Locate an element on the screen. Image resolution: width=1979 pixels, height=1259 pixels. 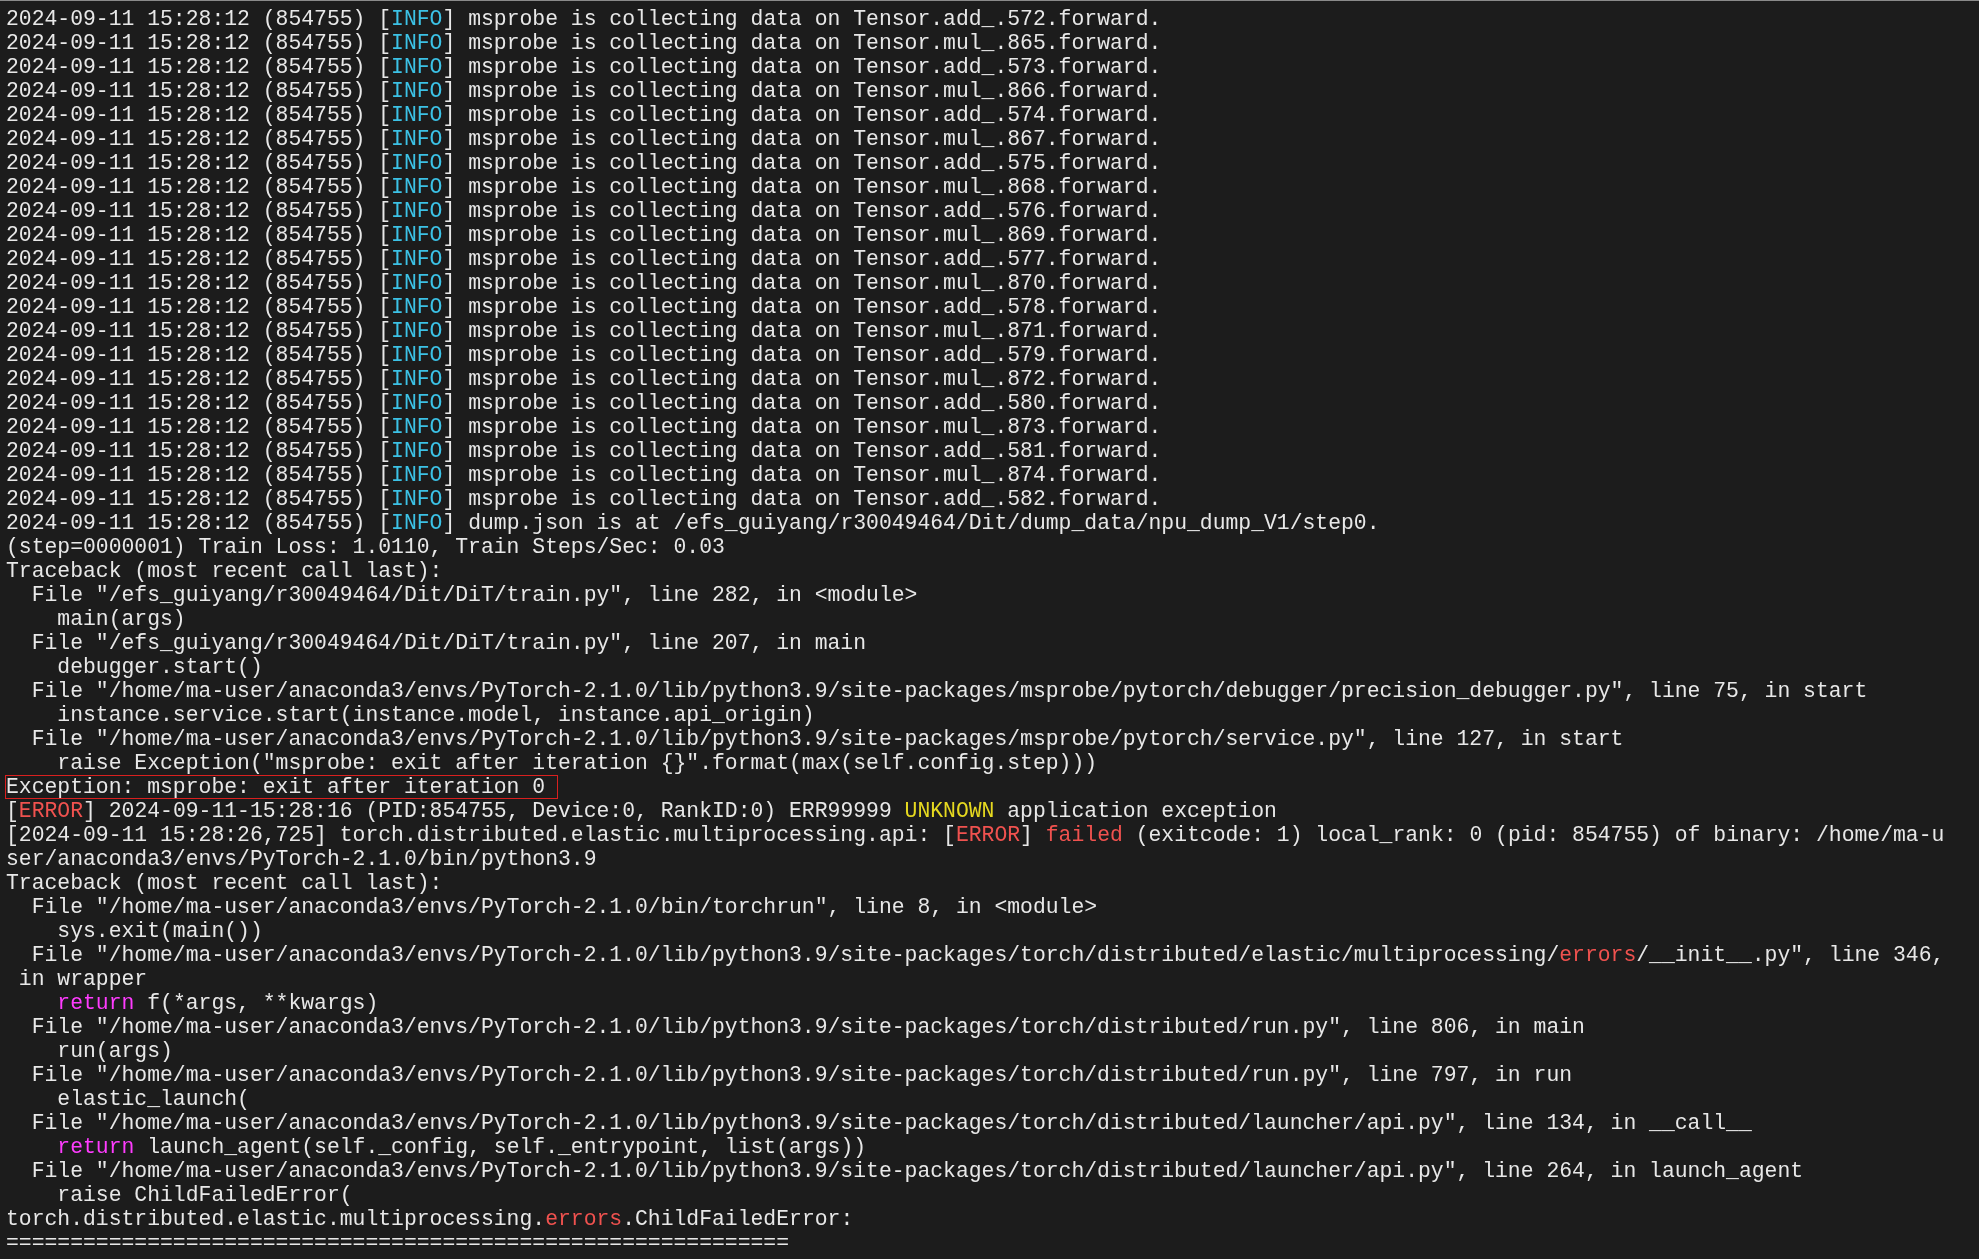
log-line: 2024-09-11 15:28:12 (854755) [INFO] msprobe is collecting data on Tensor.mul_.867.forward. is located at coordinates (584, 139).